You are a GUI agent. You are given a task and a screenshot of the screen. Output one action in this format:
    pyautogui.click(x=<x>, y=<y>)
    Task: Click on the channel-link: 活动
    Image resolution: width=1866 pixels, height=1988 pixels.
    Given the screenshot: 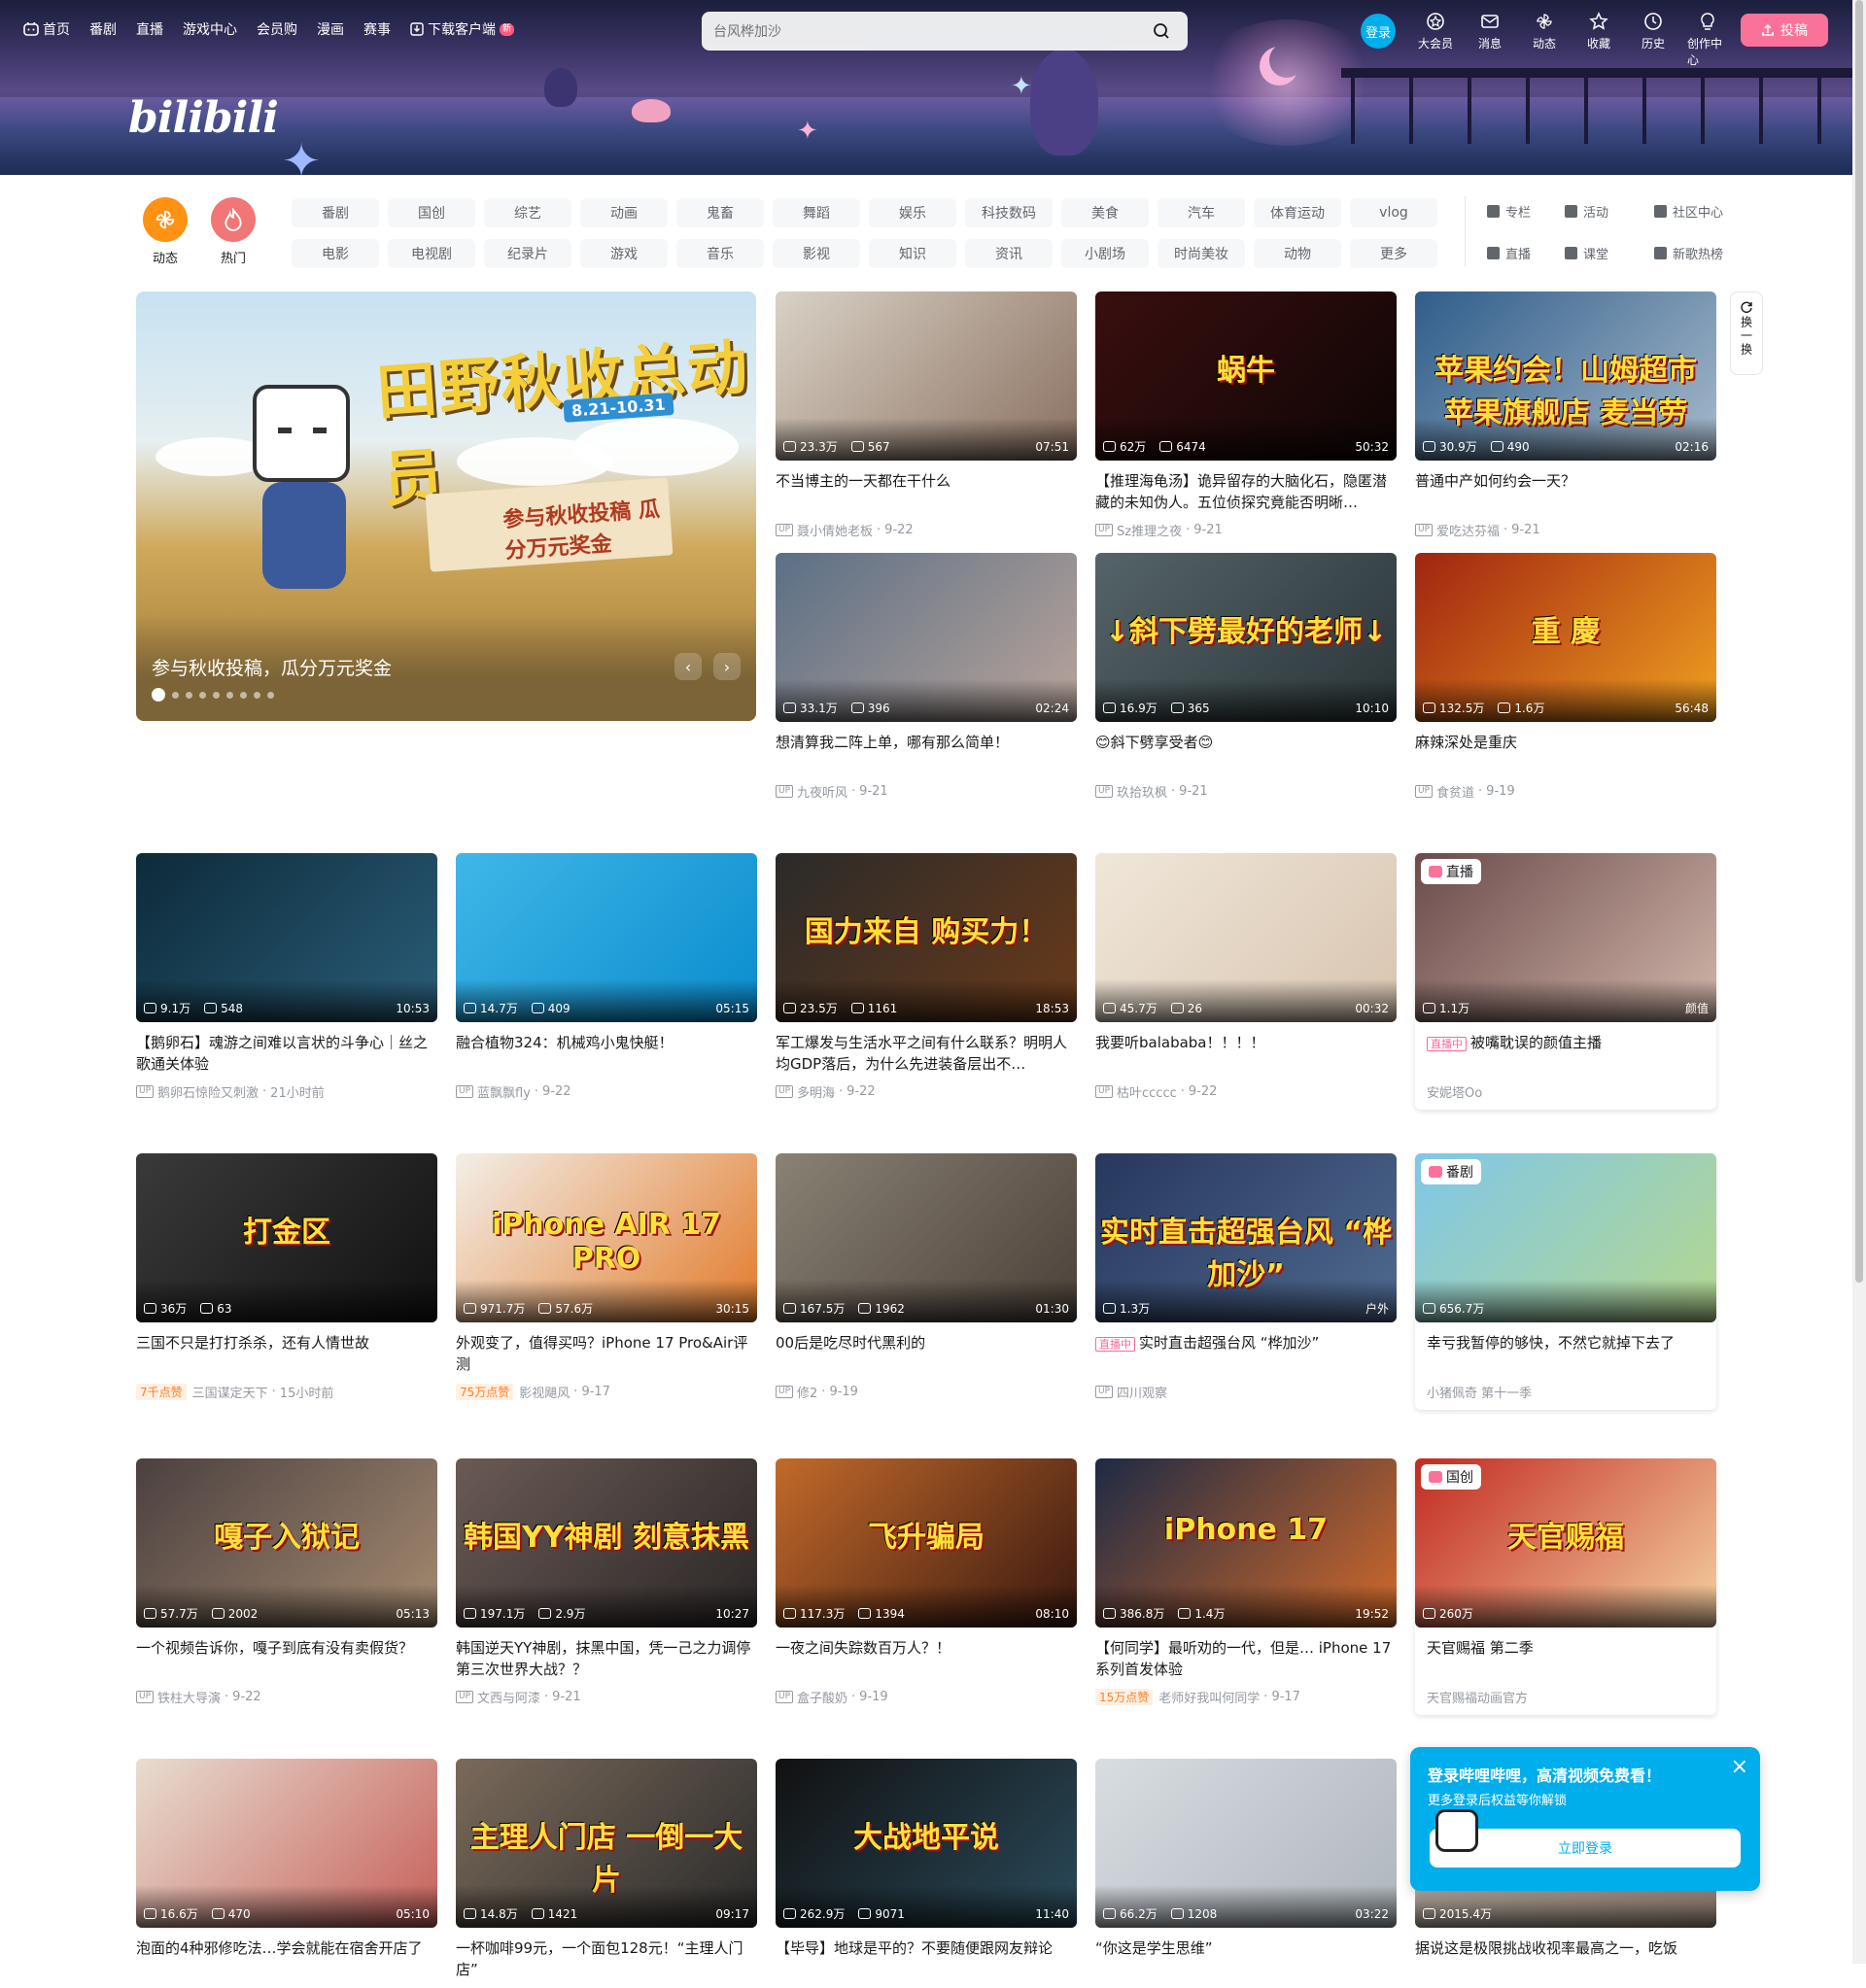 What is the action you would take?
    pyautogui.click(x=1609, y=211)
    